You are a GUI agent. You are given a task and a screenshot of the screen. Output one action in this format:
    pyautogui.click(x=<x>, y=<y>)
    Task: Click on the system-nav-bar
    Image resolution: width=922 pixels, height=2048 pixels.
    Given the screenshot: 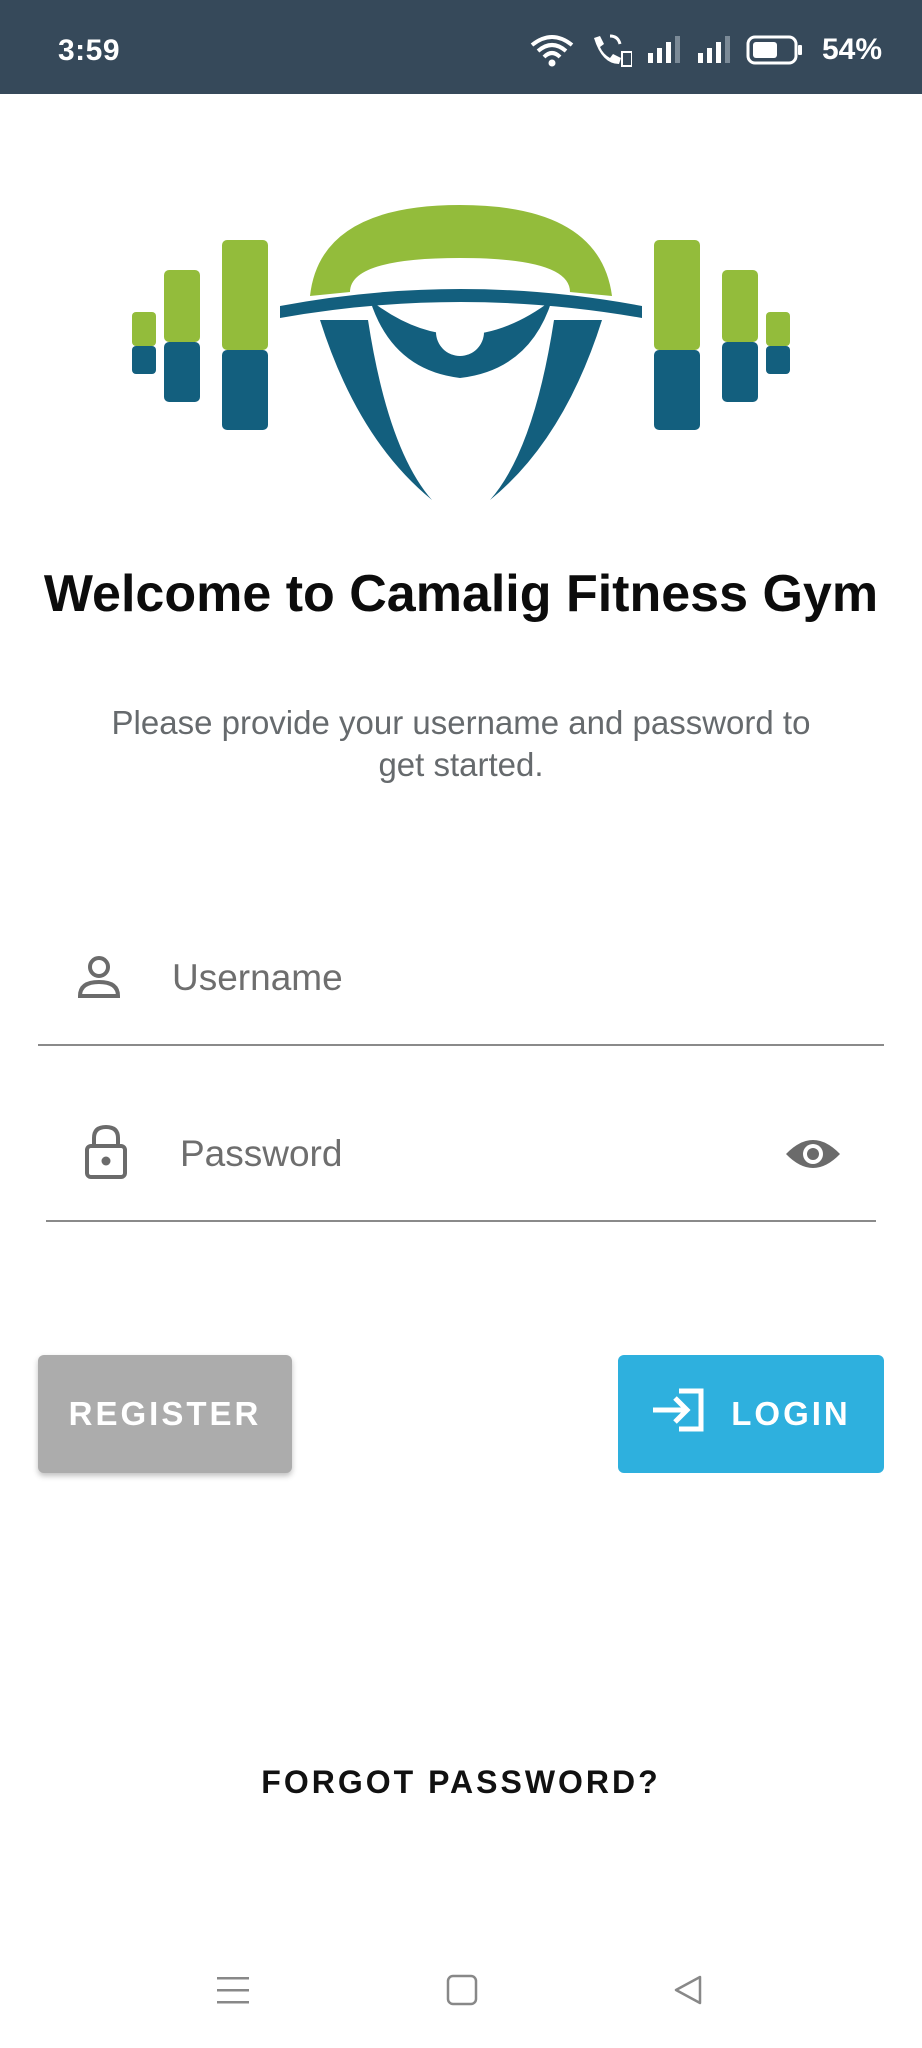 What is the action you would take?
    pyautogui.click(x=461, y=1994)
    